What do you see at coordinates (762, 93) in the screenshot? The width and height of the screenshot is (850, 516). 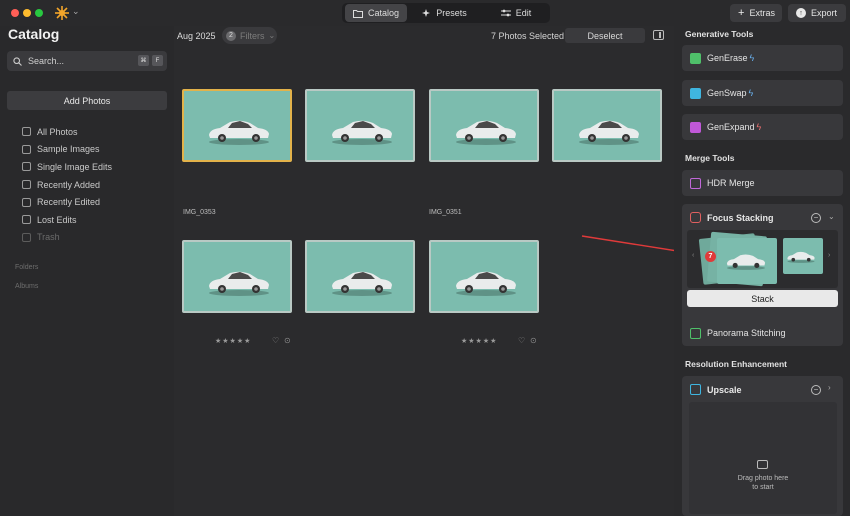 I see `genswap-tool-button: GenSwap ϟ` at bounding box center [762, 93].